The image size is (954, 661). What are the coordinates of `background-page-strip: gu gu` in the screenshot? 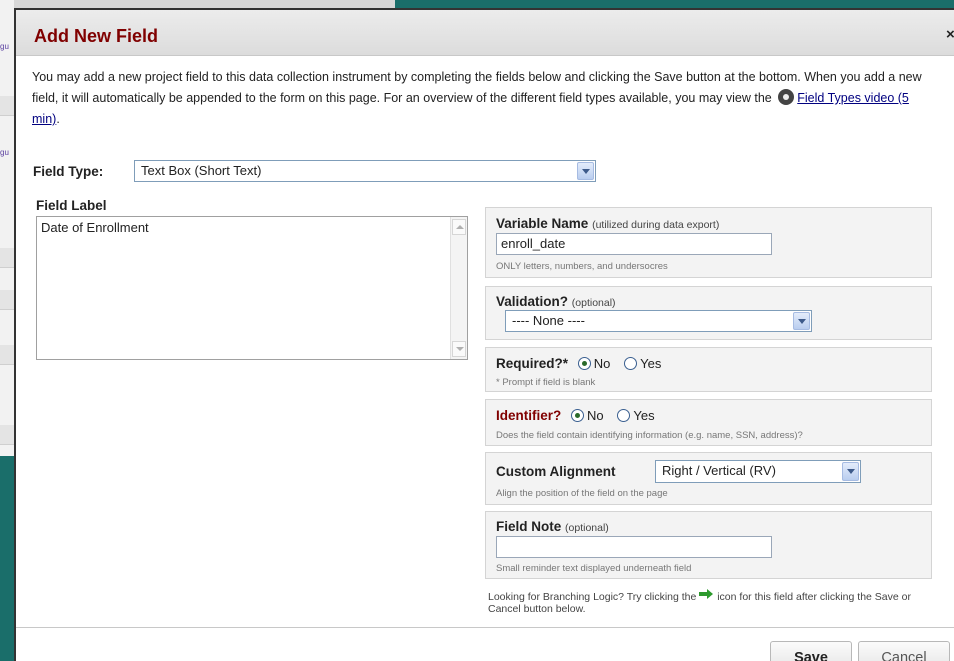 It's located at (7, 330).